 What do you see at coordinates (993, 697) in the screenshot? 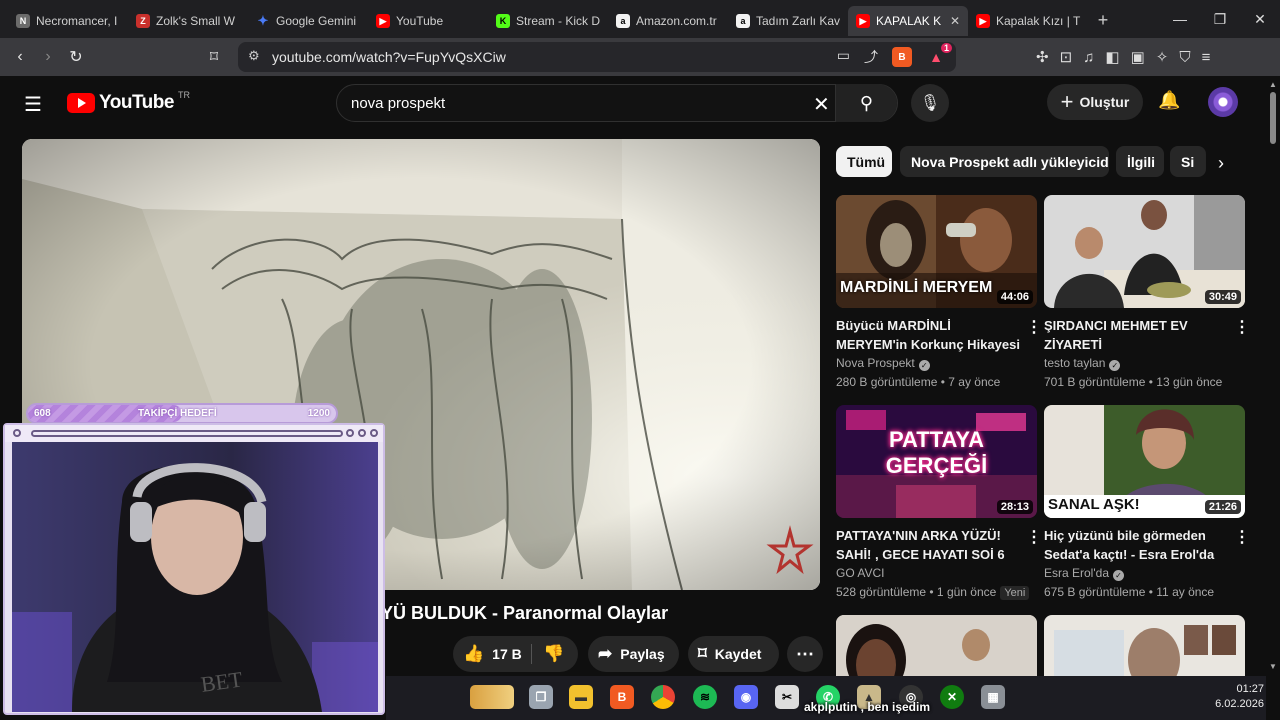
I see `calculator-icon: ▦` at bounding box center [993, 697].